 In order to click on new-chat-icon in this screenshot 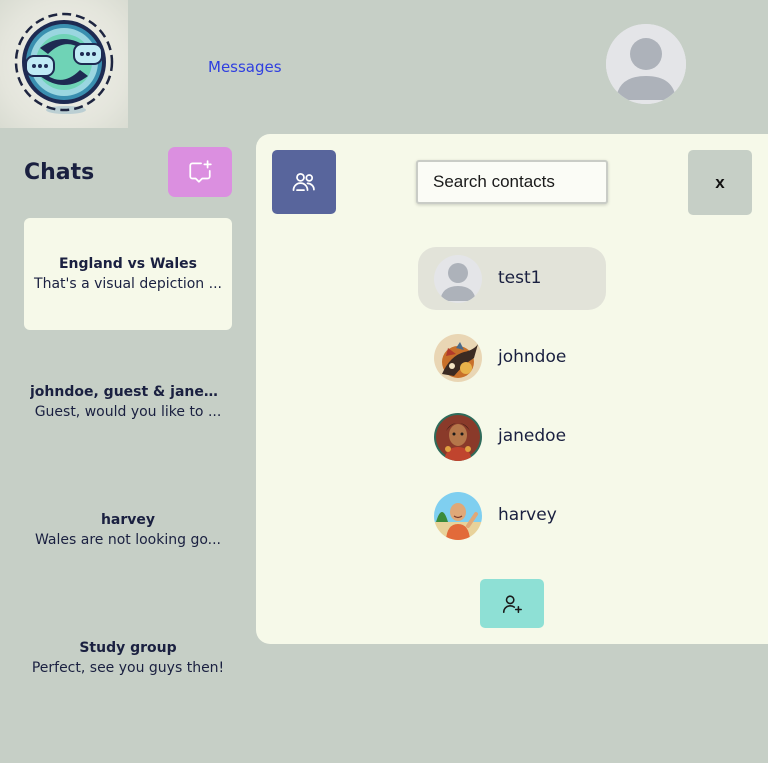, I will do `click(200, 171)`.